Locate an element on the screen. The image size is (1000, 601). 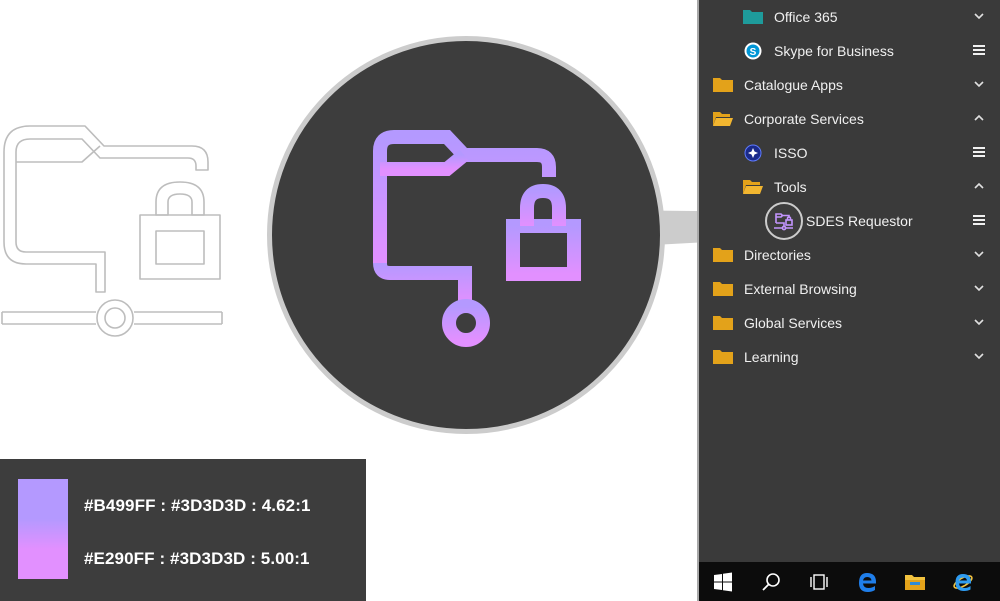
skype-icon: S is located at coordinates (753, 51).